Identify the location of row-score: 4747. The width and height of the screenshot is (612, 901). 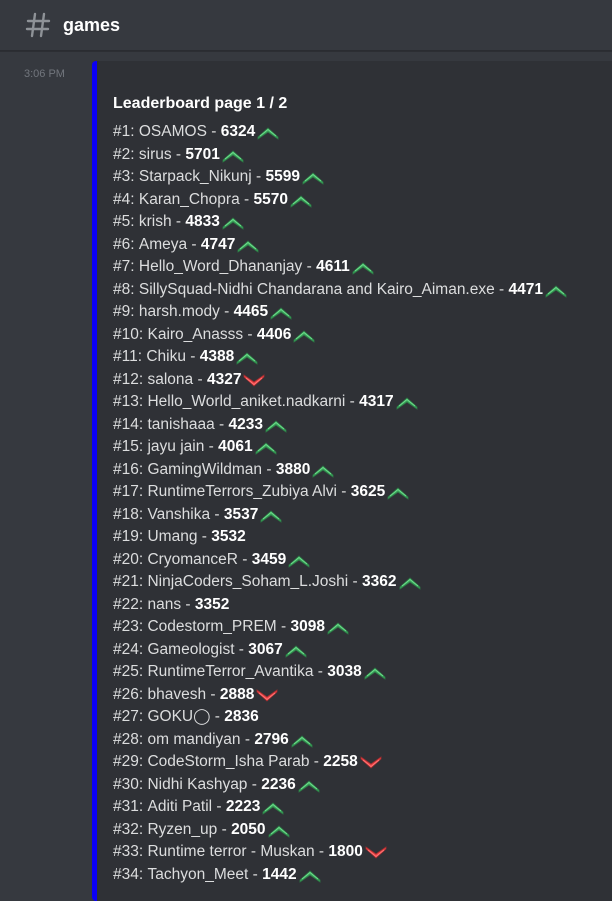
(218, 244).